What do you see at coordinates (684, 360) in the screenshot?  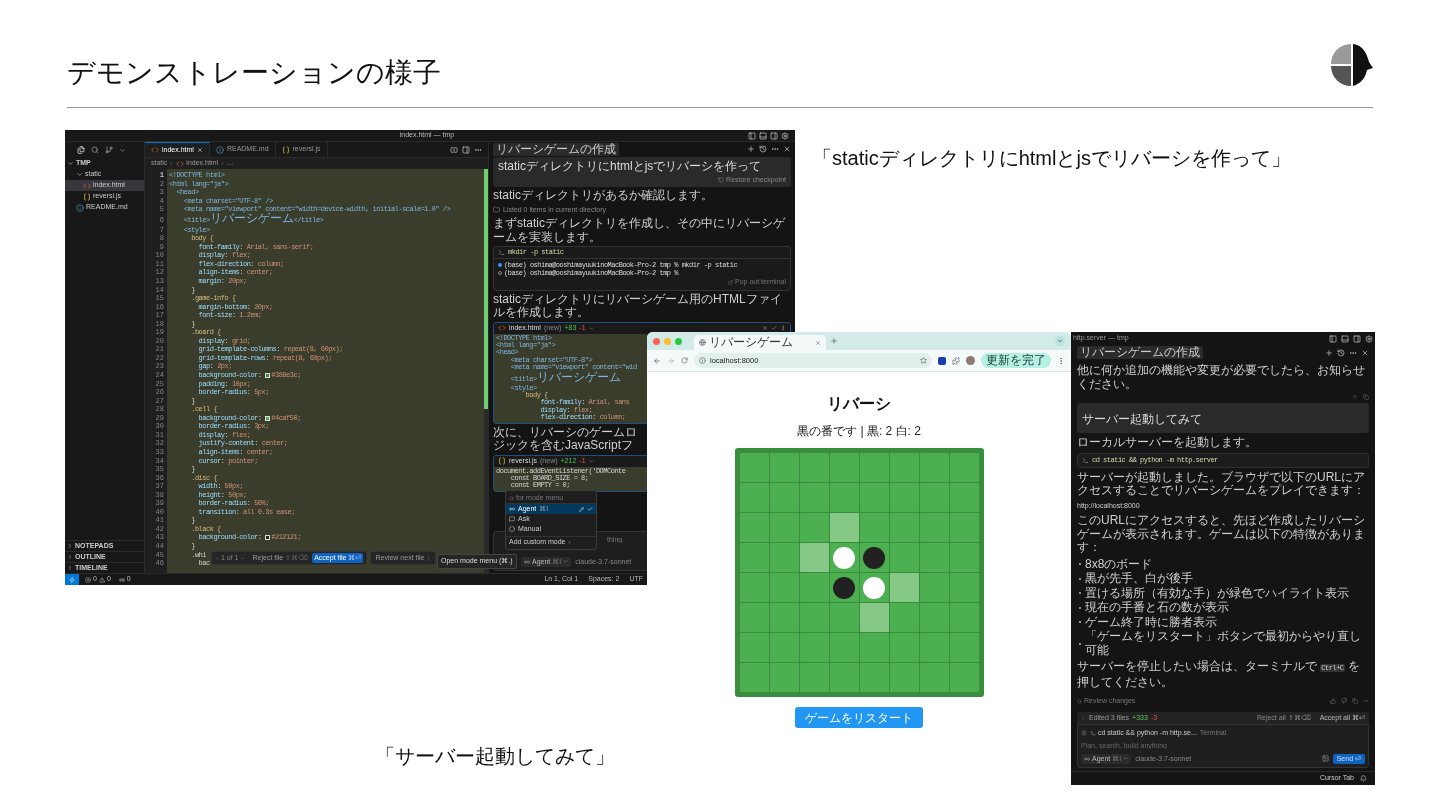 I see `reload-icon` at bounding box center [684, 360].